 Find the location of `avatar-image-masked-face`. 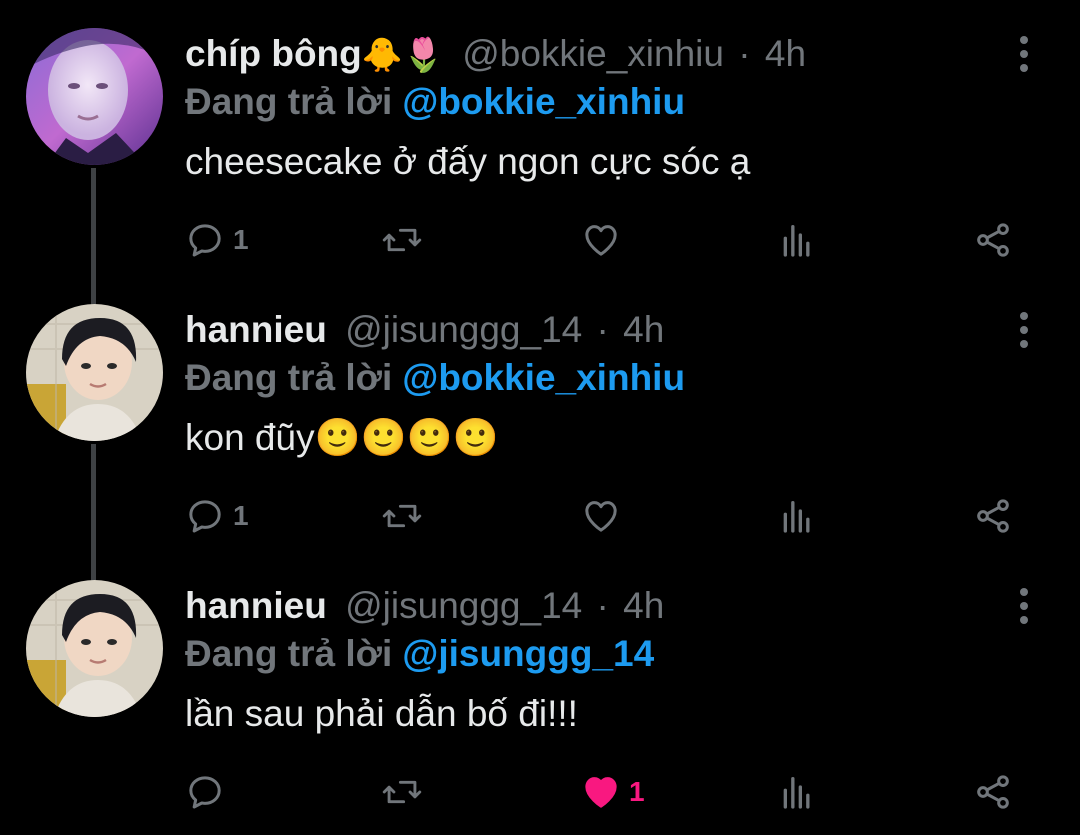

avatar-image-masked-face is located at coordinates (94, 96).